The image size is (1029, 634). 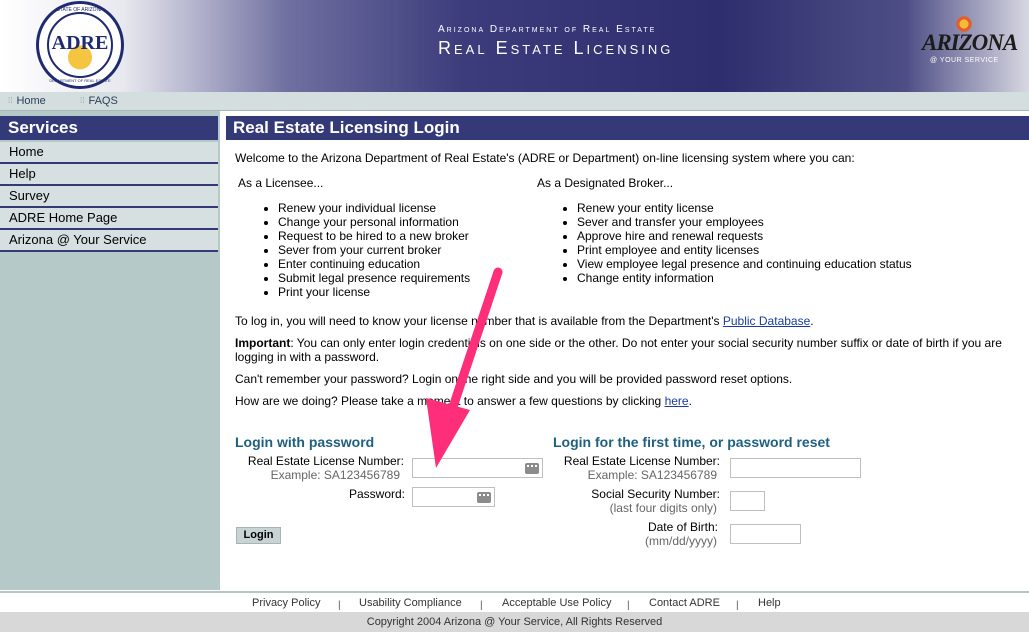 What do you see at coordinates (547, 29) in the screenshot?
I see `agency-name: Arizona Department of Real Estate` at bounding box center [547, 29].